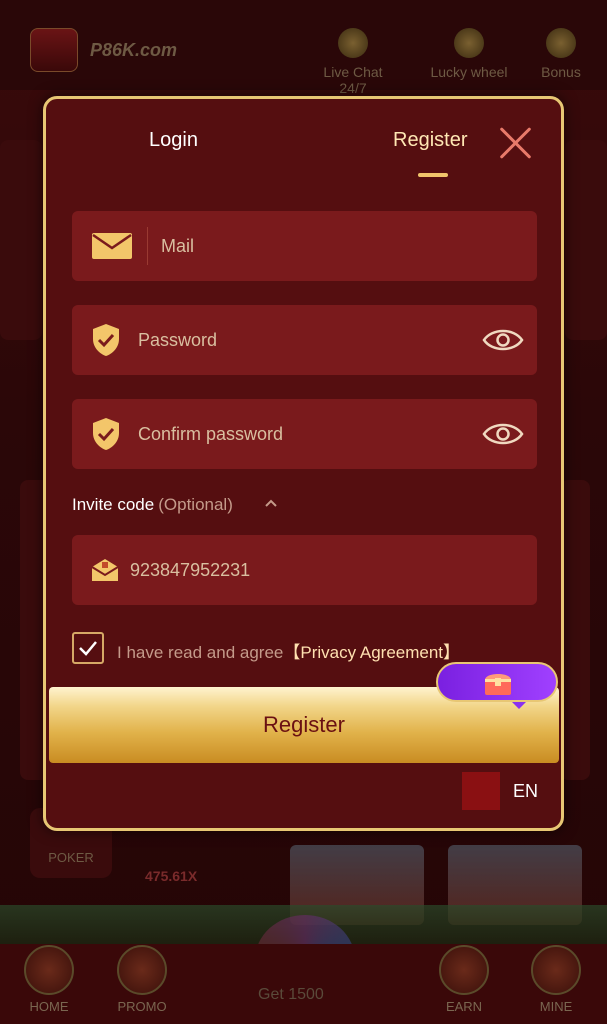  What do you see at coordinates (195, 504) in the screenshot?
I see `invite-optional-text: (Optional)` at bounding box center [195, 504].